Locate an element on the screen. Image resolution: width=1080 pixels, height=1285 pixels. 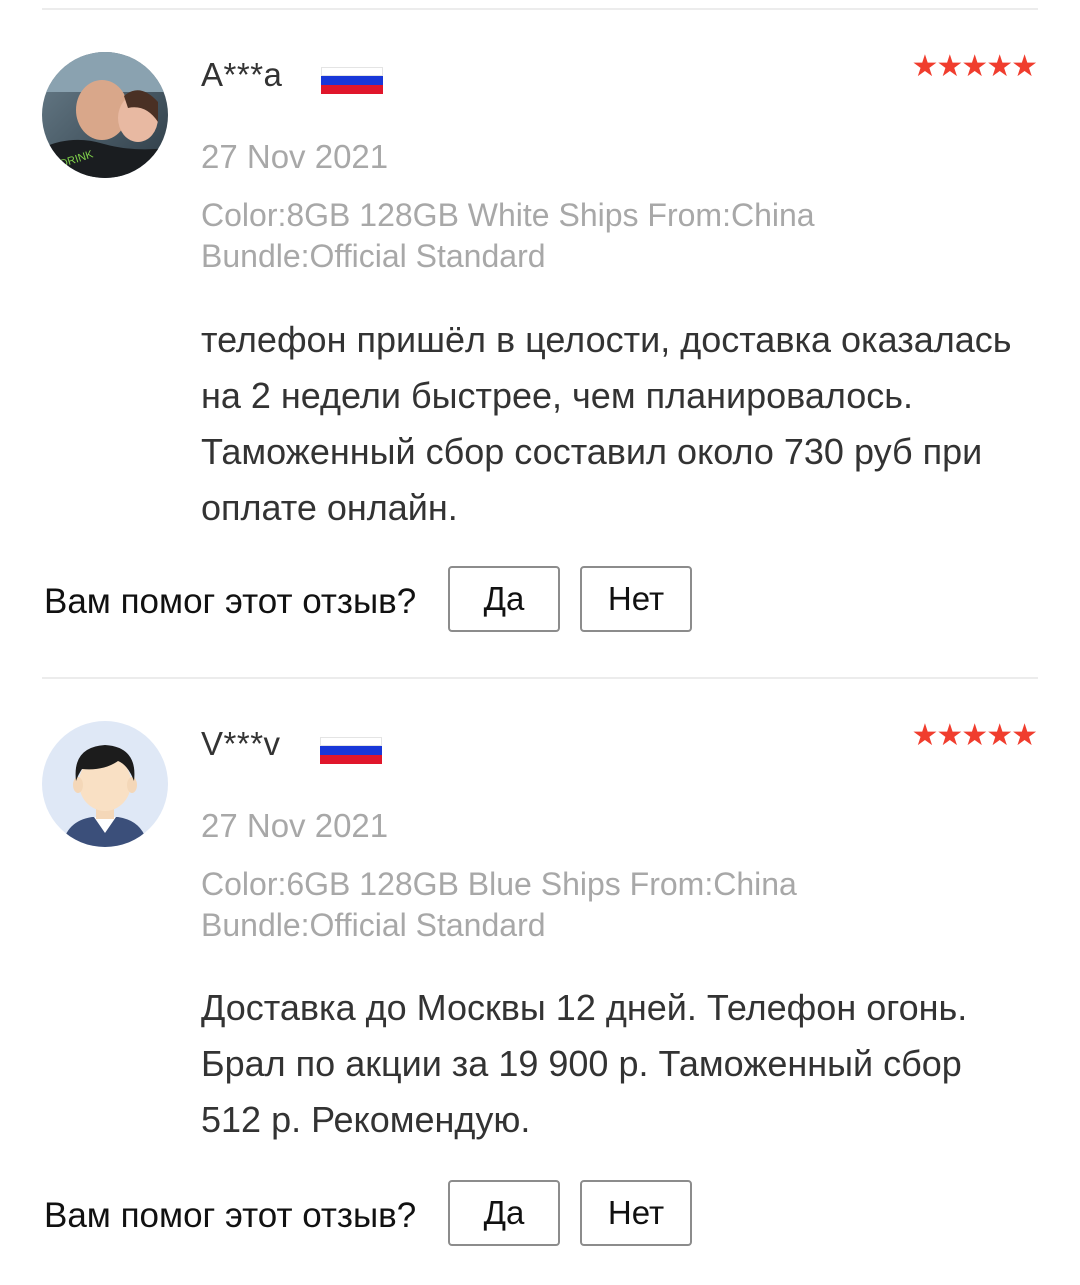
top-divider is located at coordinates (540, 9).